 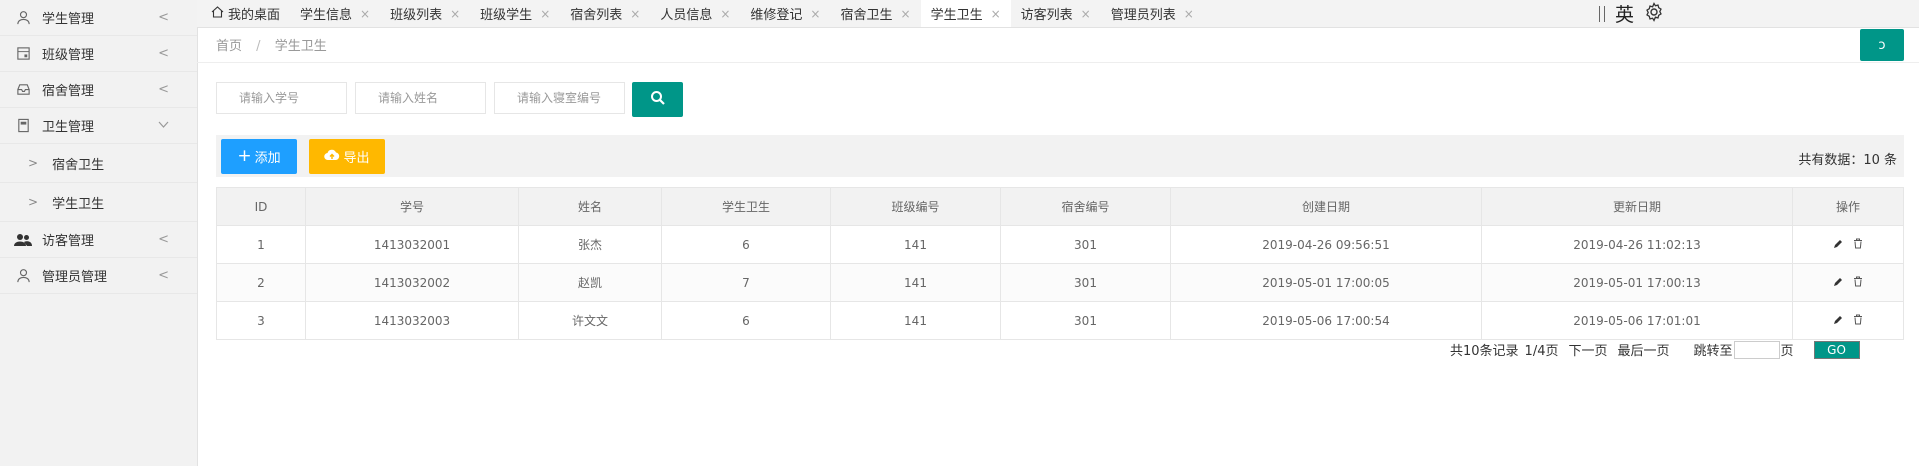 I want to click on tab-dorm-hygiene: 宿舍卫生 ×, so click(x=875, y=13).